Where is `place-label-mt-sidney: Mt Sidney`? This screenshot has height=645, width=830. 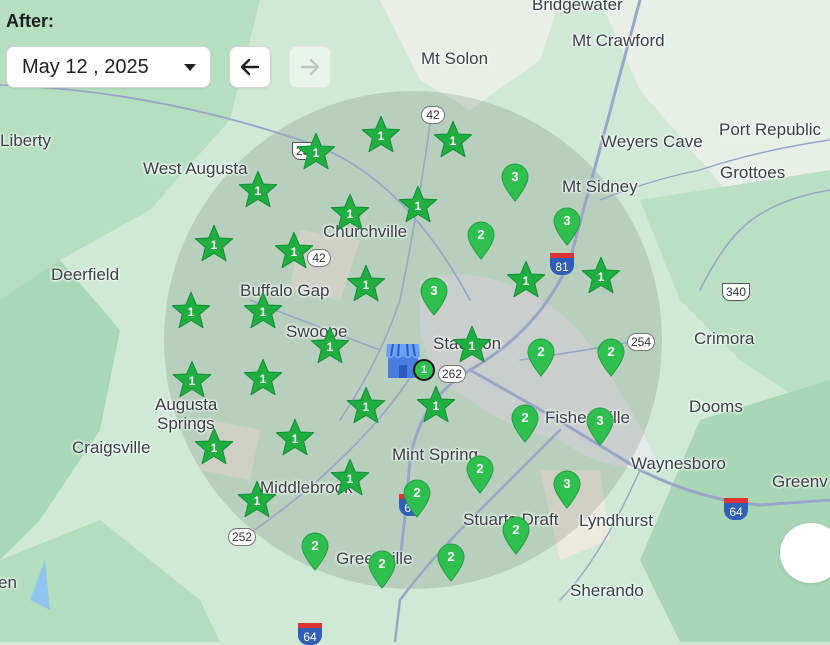 place-label-mt-sidney: Mt Sidney is located at coordinates (600, 186).